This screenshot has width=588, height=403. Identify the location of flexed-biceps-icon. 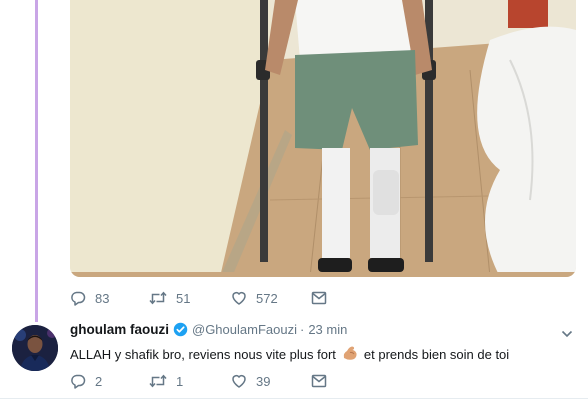
(350, 354).